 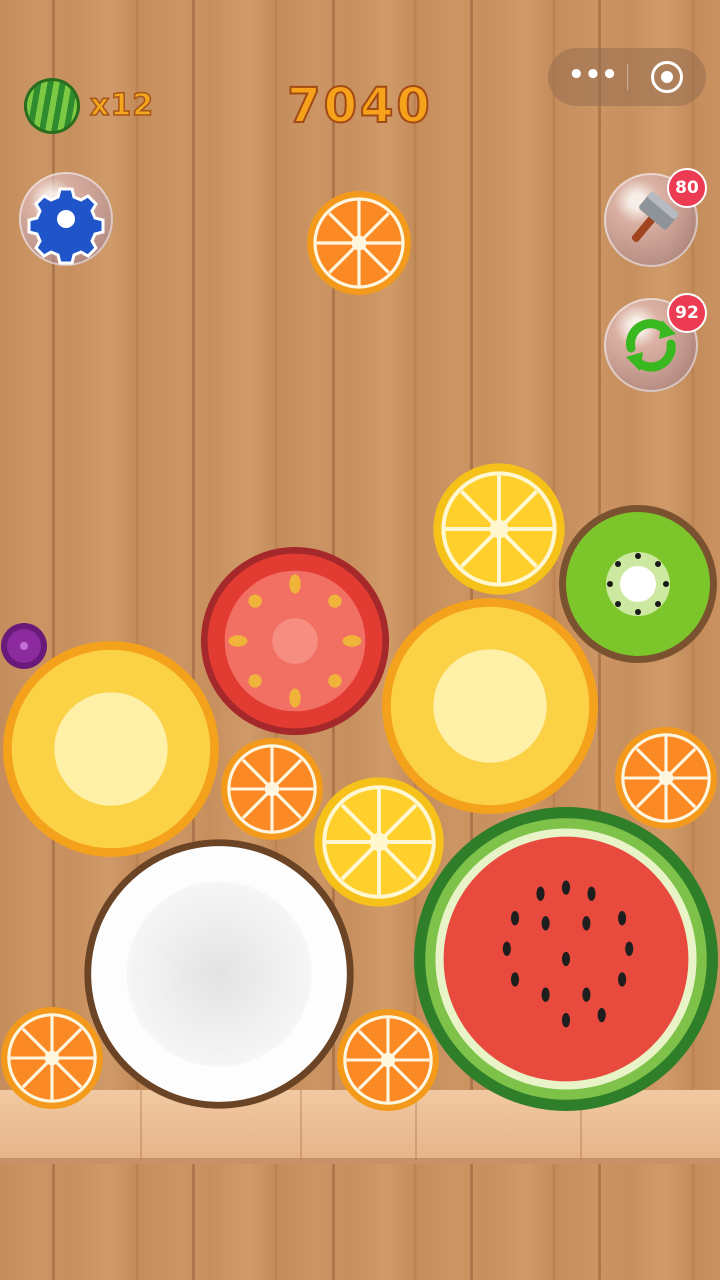 I want to click on settings-button, so click(x=66, y=219).